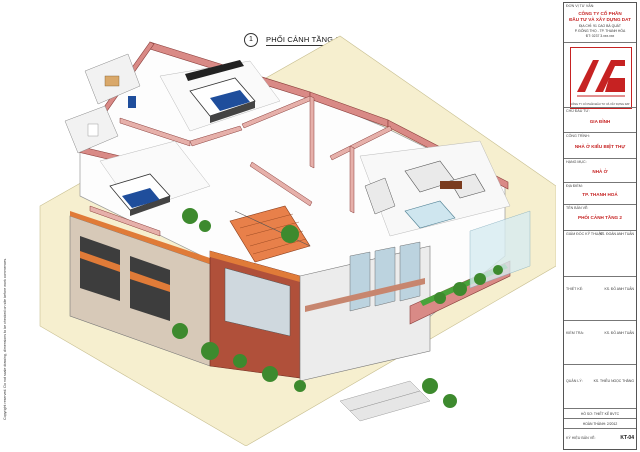 This screenshot has width=640, height=452. What do you see at coordinates (613, 381) in the screenshot?
I see `manager-value: KS. THIỀU NGỌC THẮNG` at bounding box center [613, 381].